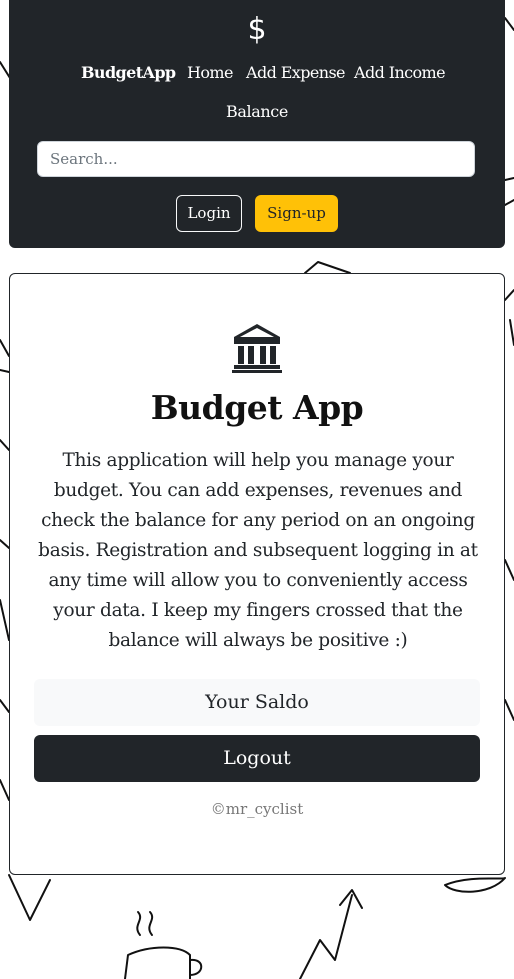 The height and width of the screenshot is (979, 514). What do you see at coordinates (257, 407) in the screenshot?
I see `card-title: Budget App` at bounding box center [257, 407].